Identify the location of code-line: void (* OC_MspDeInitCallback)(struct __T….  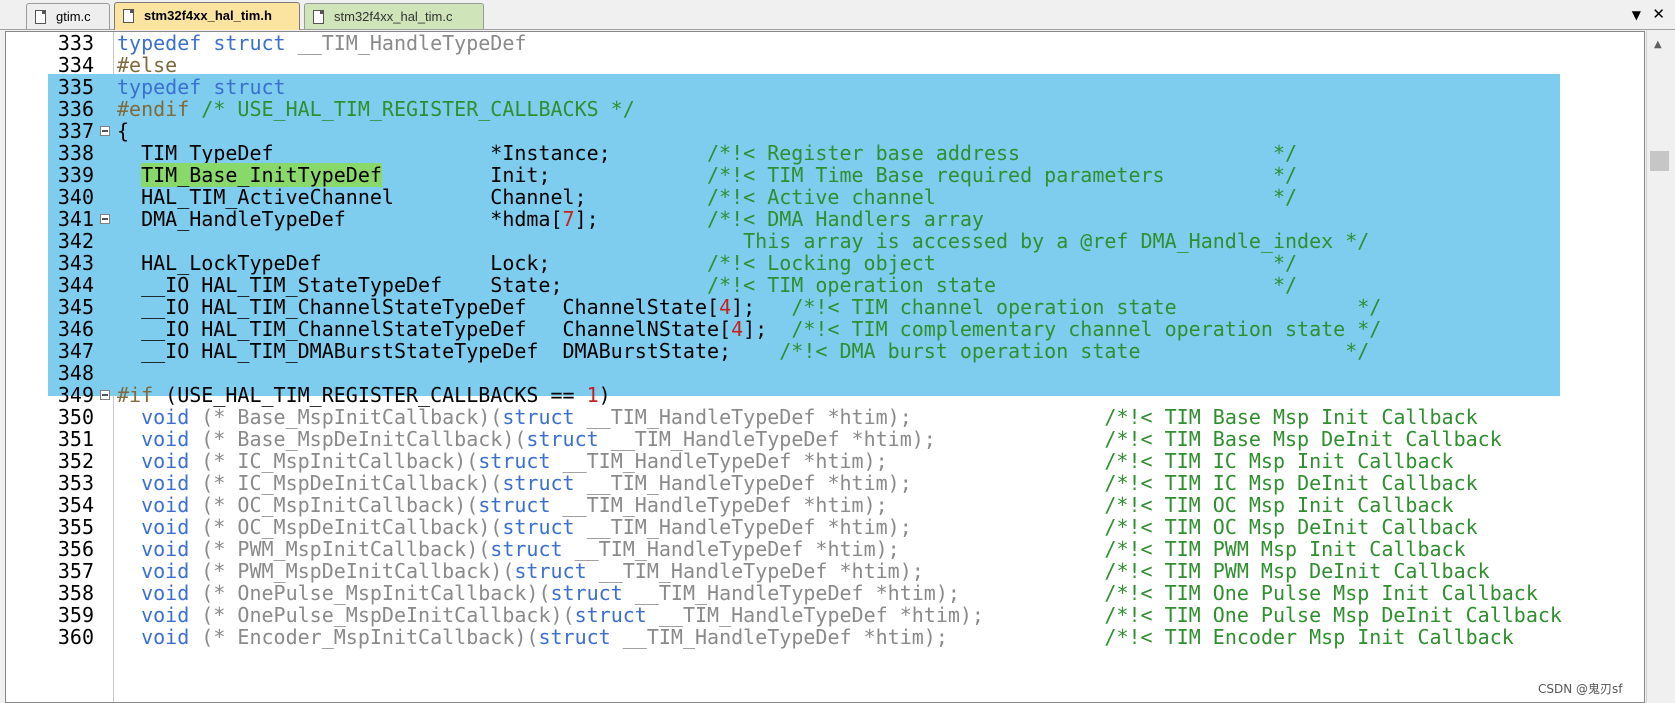
(797, 527).